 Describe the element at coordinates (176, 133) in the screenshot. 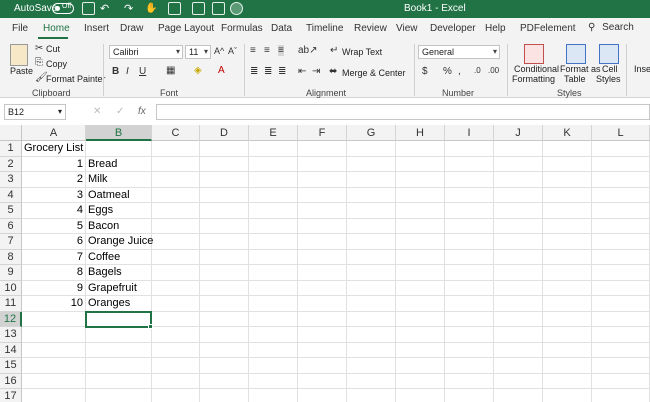

I see `column-header-c: C` at that location.